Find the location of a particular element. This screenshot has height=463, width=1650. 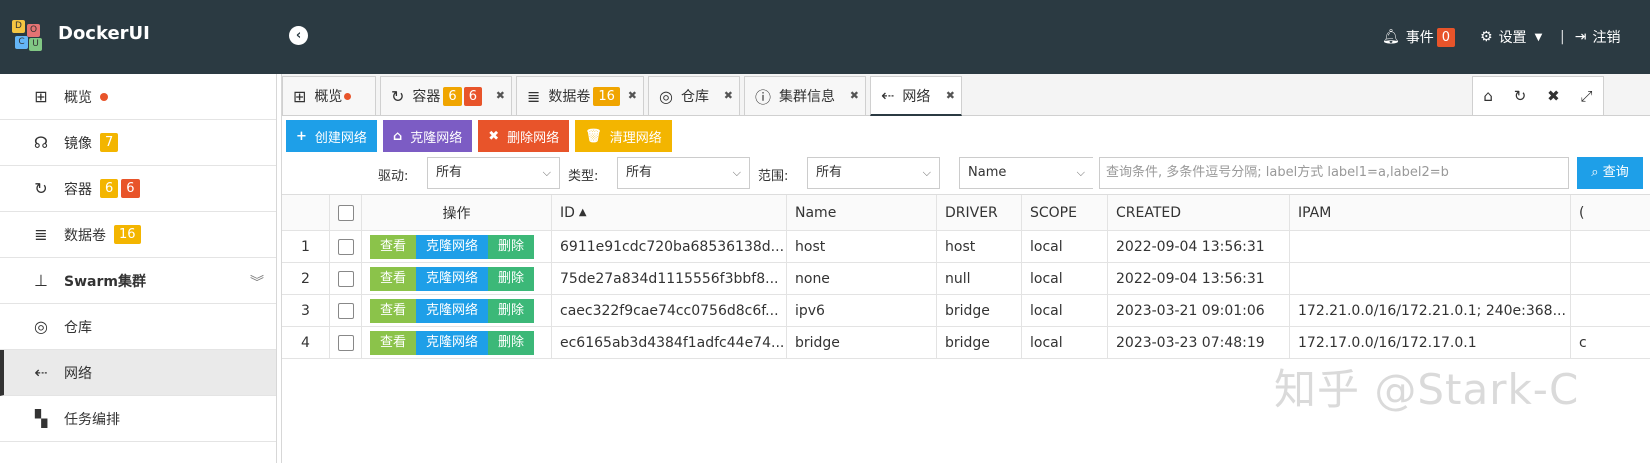

header-scope: SCOPE is located at coordinates (1065, 212).